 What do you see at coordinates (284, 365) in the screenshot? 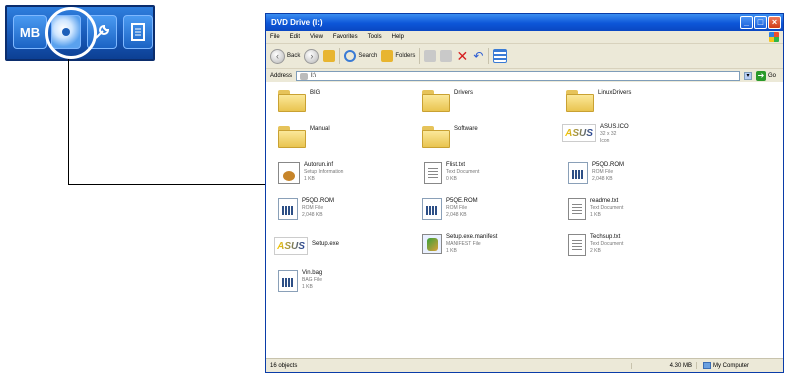
I see `status-object-count: 16 objects` at bounding box center [284, 365].